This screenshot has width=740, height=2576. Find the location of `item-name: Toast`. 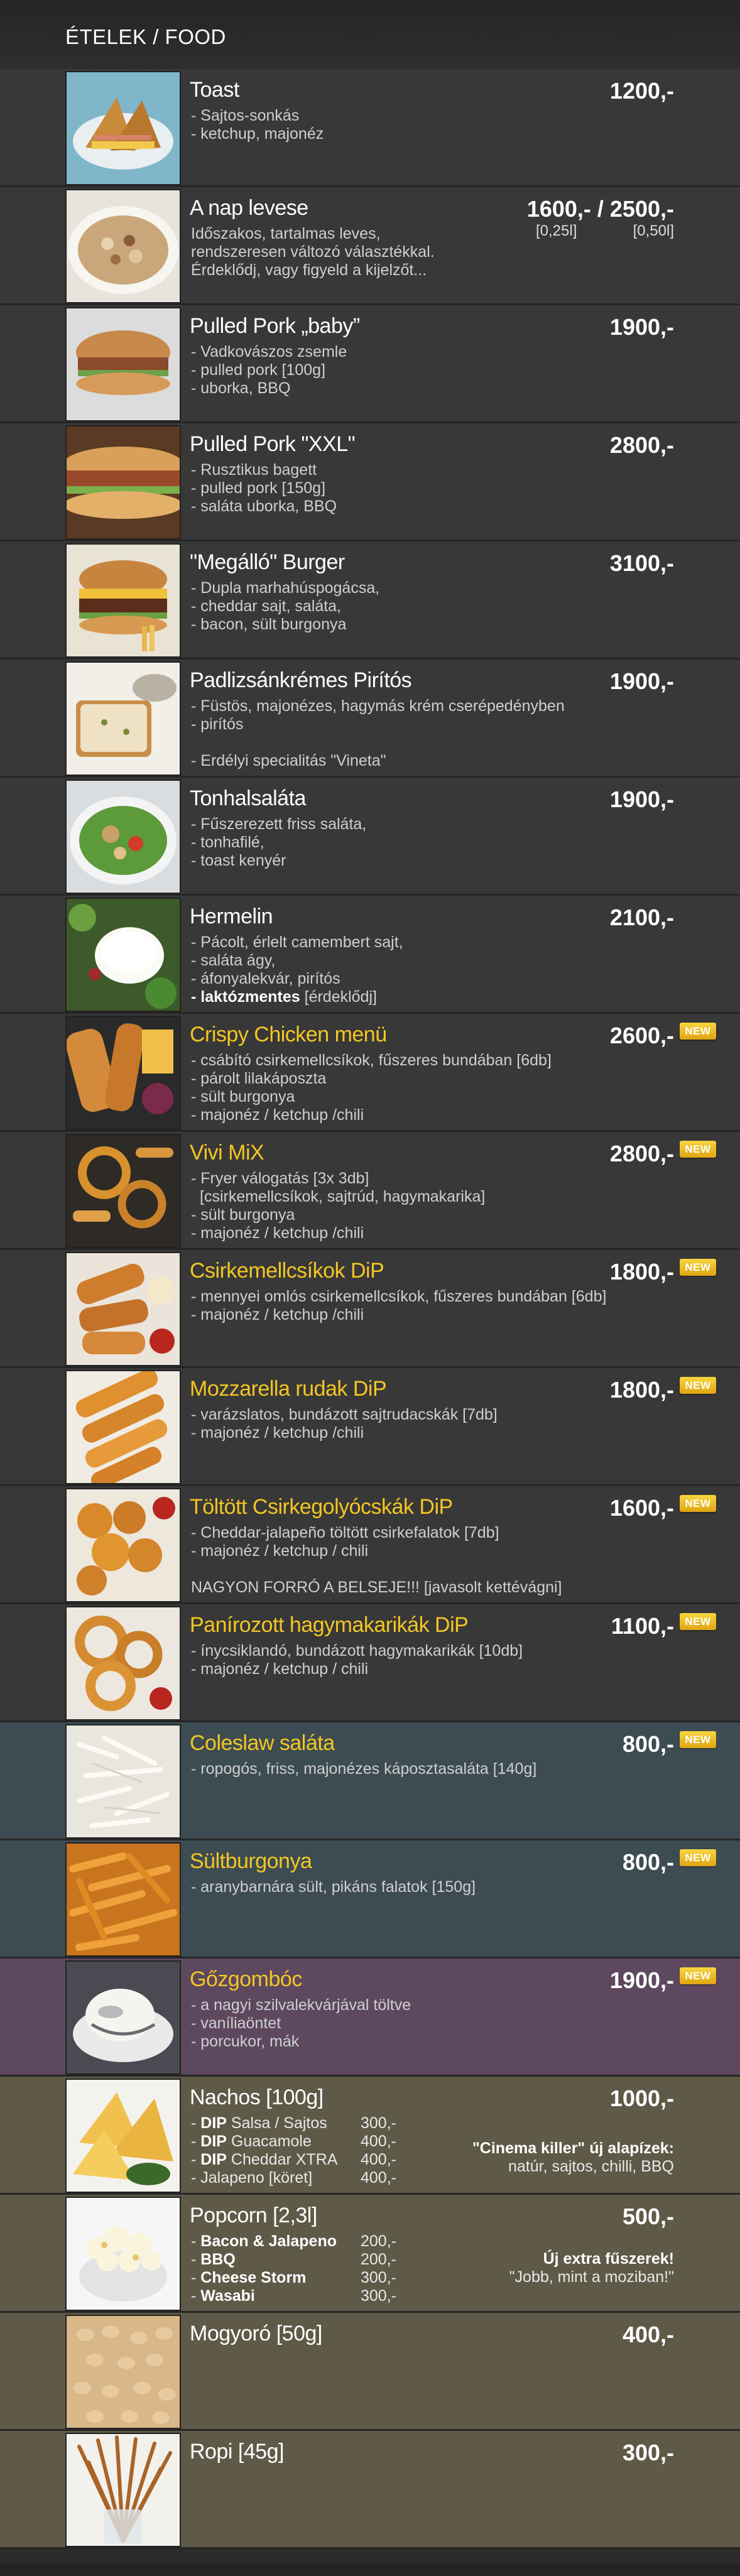

item-name: Toast is located at coordinates (215, 90).